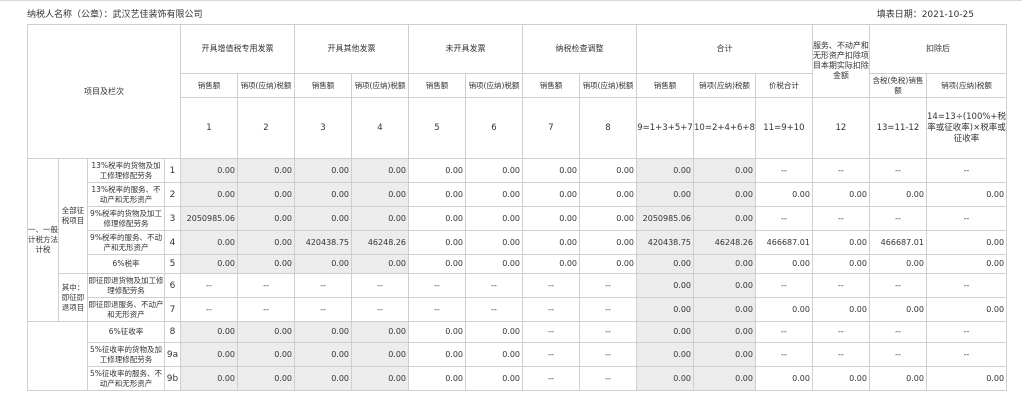 The width and height of the screenshot is (1022, 400). Describe the element at coordinates (57, 356) in the screenshot. I see `section-simple-method` at that location.